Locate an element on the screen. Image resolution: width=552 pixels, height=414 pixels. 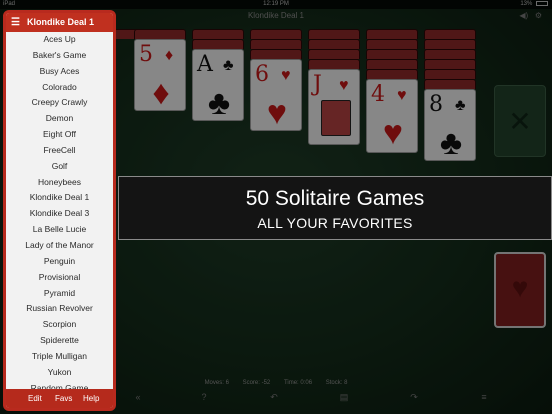
banner-title: 50 Solitaire Games is located at coordinates (335, 198).